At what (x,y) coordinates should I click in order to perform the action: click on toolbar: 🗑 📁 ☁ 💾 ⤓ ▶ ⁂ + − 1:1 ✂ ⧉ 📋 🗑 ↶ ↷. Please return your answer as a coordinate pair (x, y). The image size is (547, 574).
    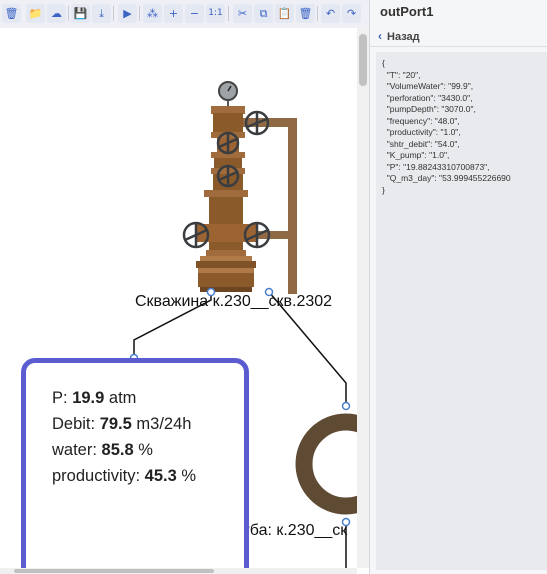
    Looking at the image, I should click on (185, 14).